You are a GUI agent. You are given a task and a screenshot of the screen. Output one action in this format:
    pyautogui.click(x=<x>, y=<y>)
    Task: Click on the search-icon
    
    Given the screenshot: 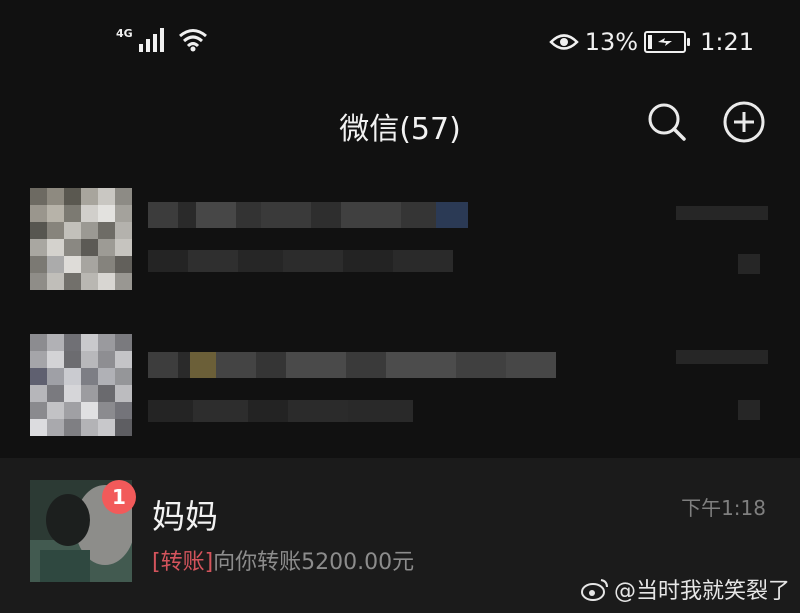 What is the action you would take?
    pyautogui.click(x=667, y=122)
    